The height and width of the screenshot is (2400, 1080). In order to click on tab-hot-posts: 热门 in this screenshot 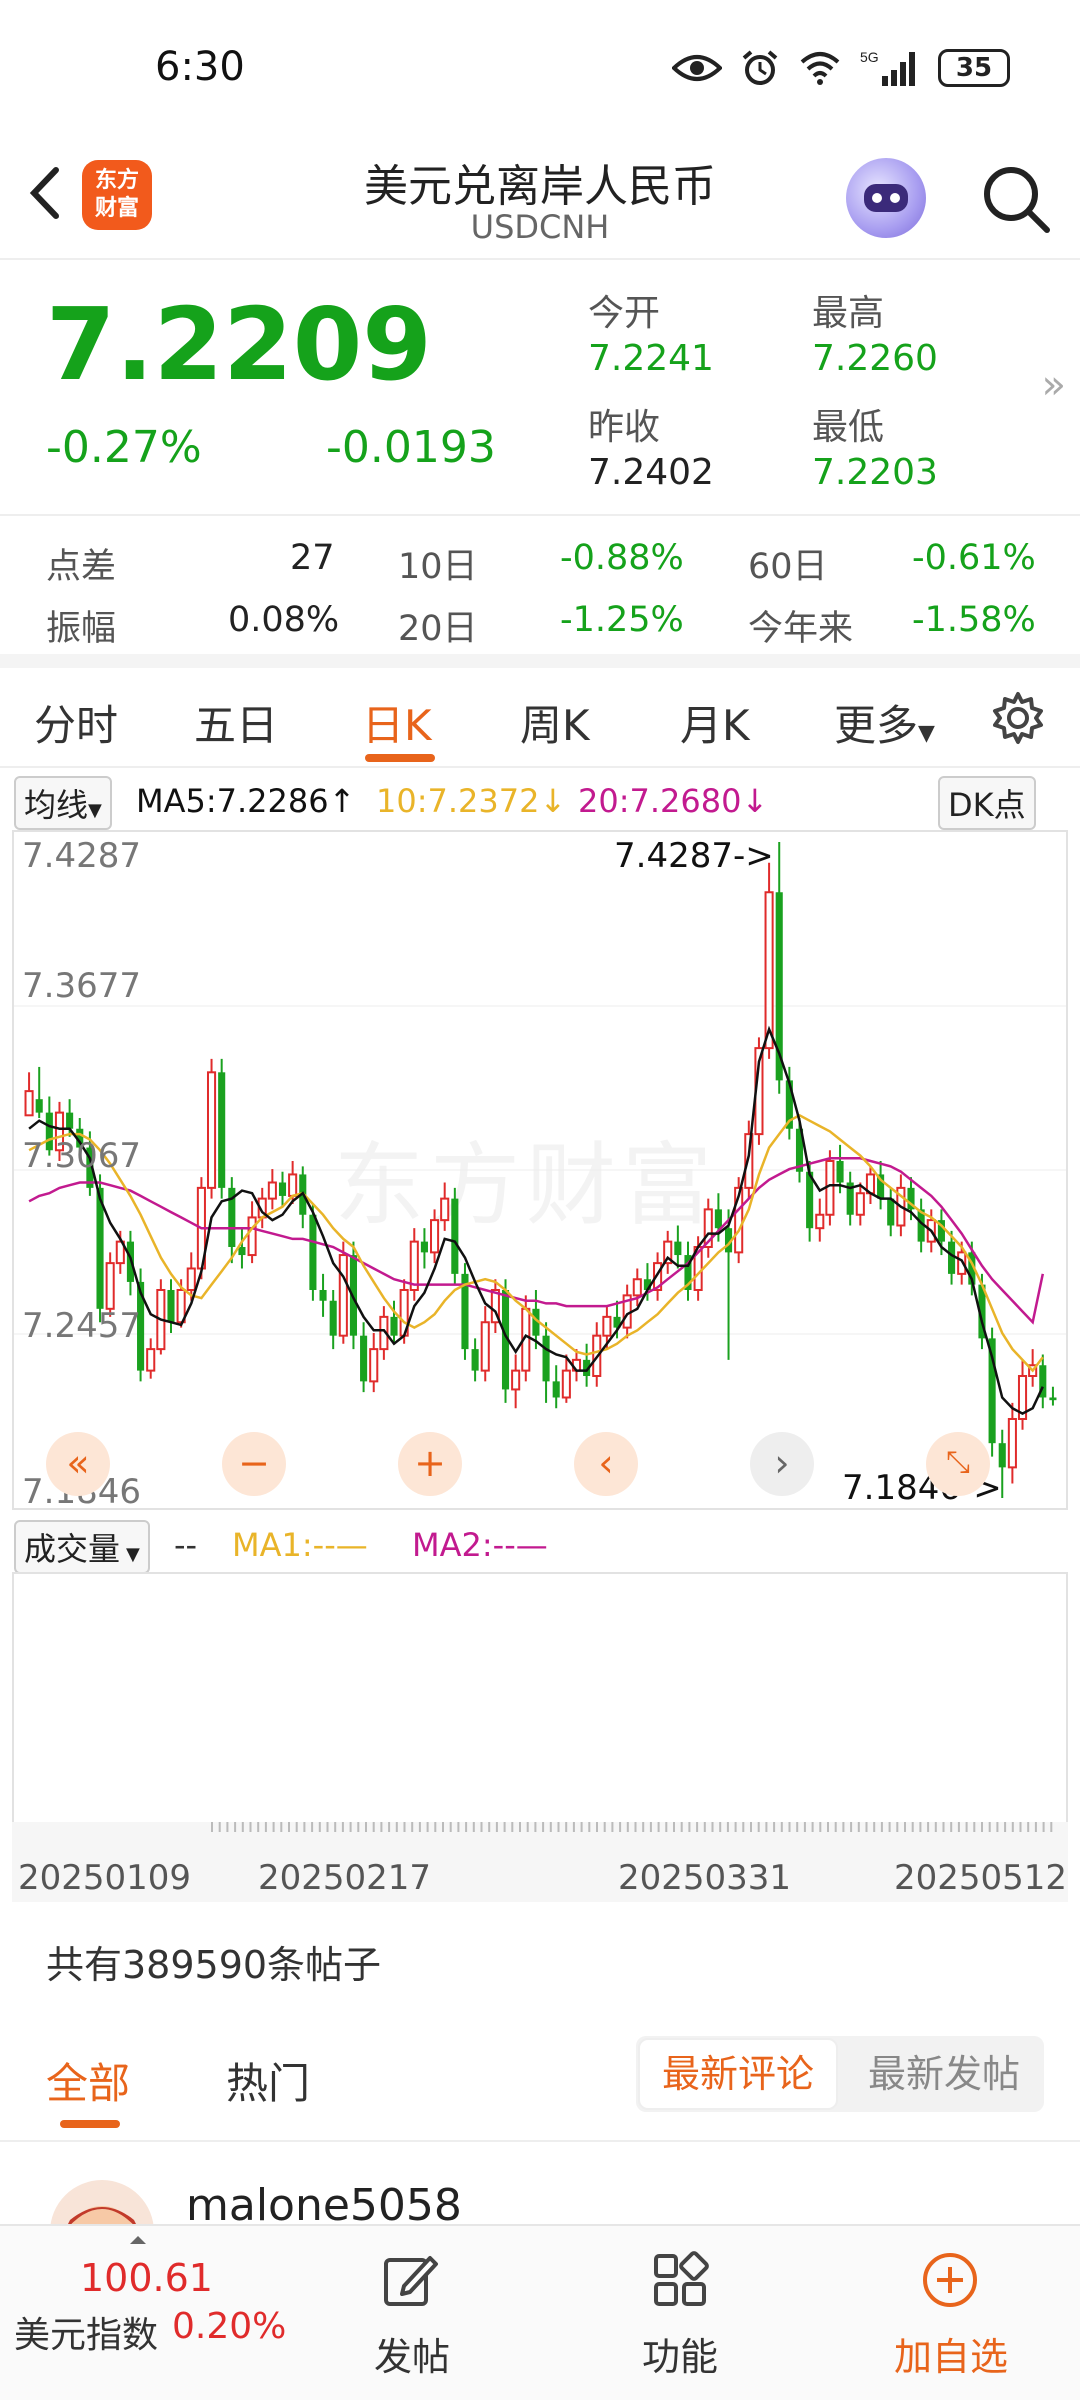, I will do `click(268, 2080)`.